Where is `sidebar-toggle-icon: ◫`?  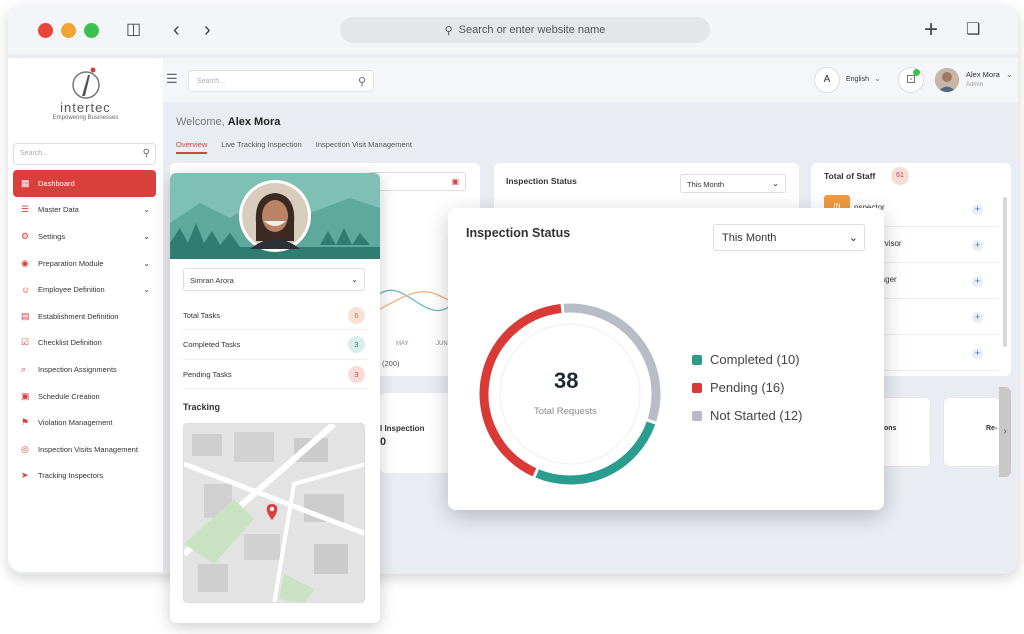 sidebar-toggle-icon: ◫ is located at coordinates (133, 30).